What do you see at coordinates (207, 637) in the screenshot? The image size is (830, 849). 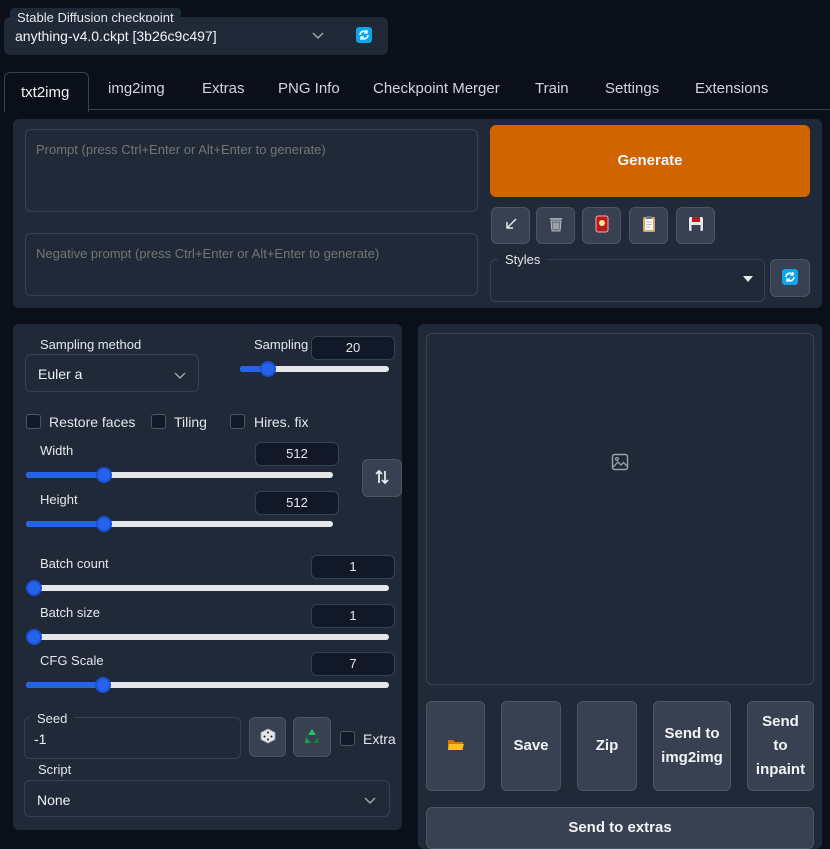 I see `batch-size-slider` at bounding box center [207, 637].